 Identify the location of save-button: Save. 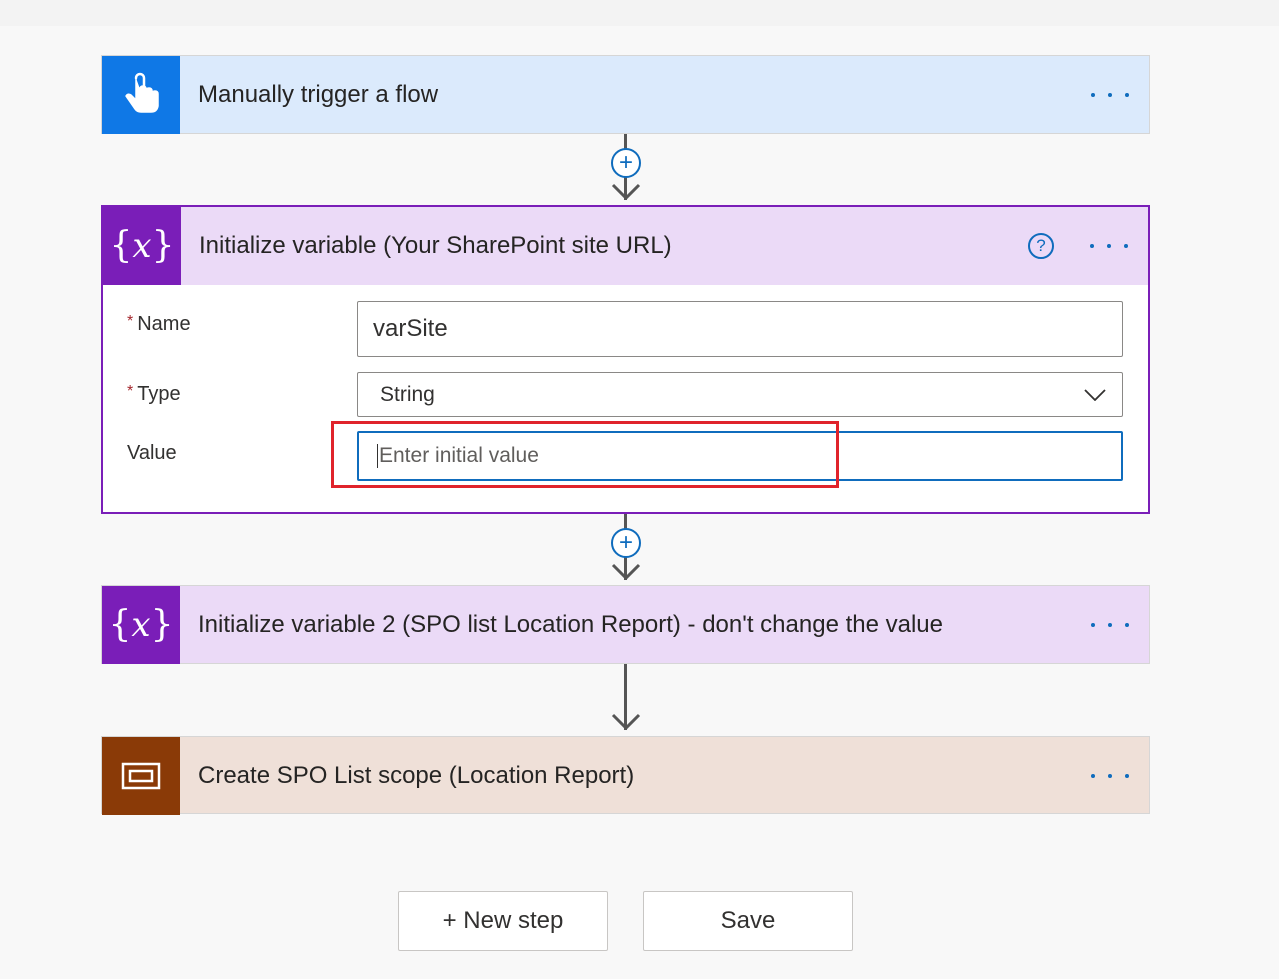
(748, 921).